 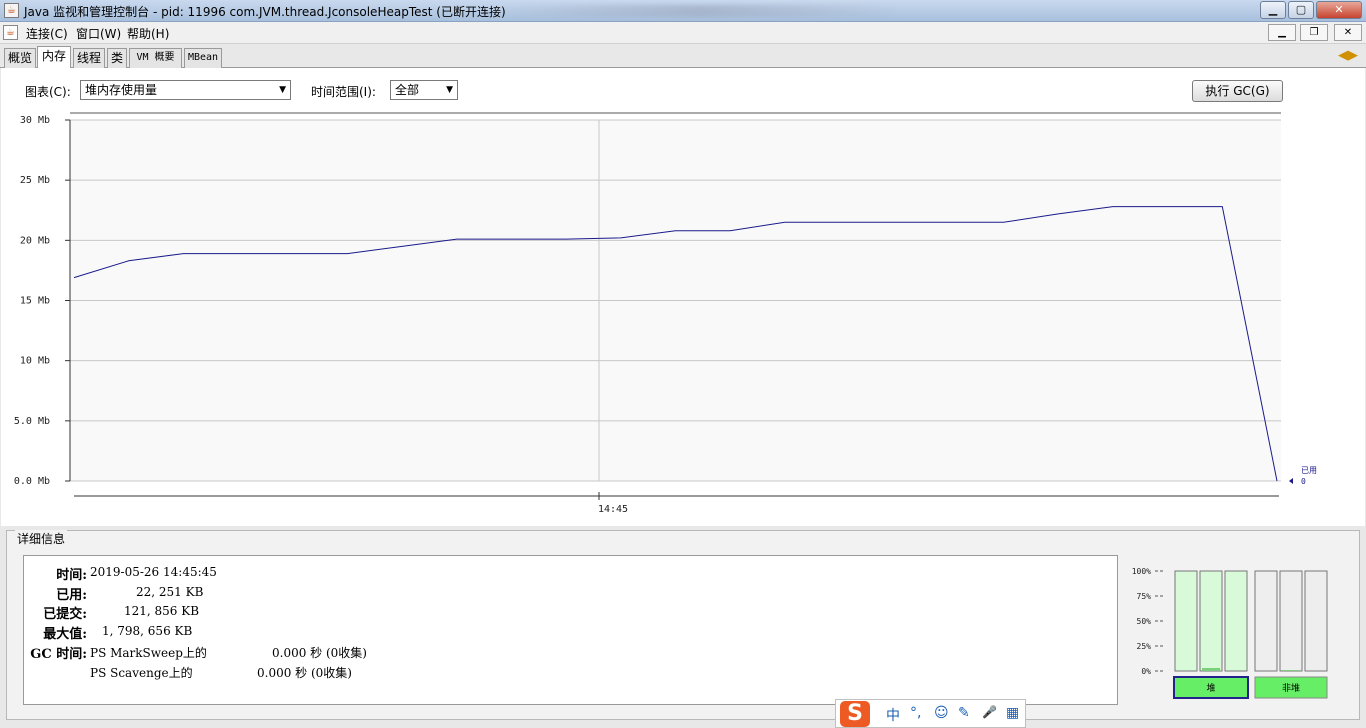 What do you see at coordinates (1314, 32) in the screenshot?
I see `child-restore-button: ❐` at bounding box center [1314, 32].